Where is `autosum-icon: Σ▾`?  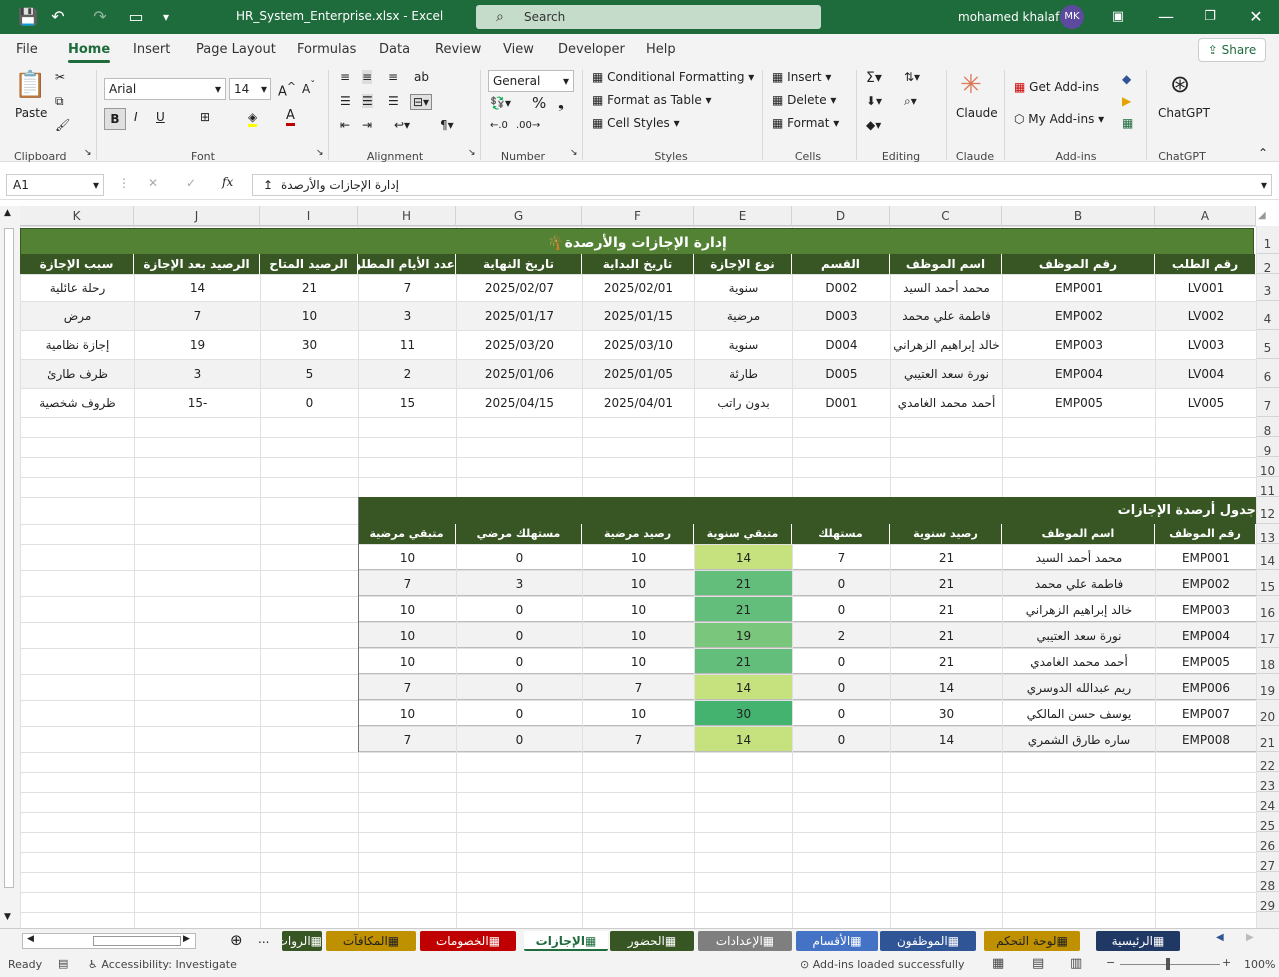
autosum-icon: Σ▾ is located at coordinates (874, 78).